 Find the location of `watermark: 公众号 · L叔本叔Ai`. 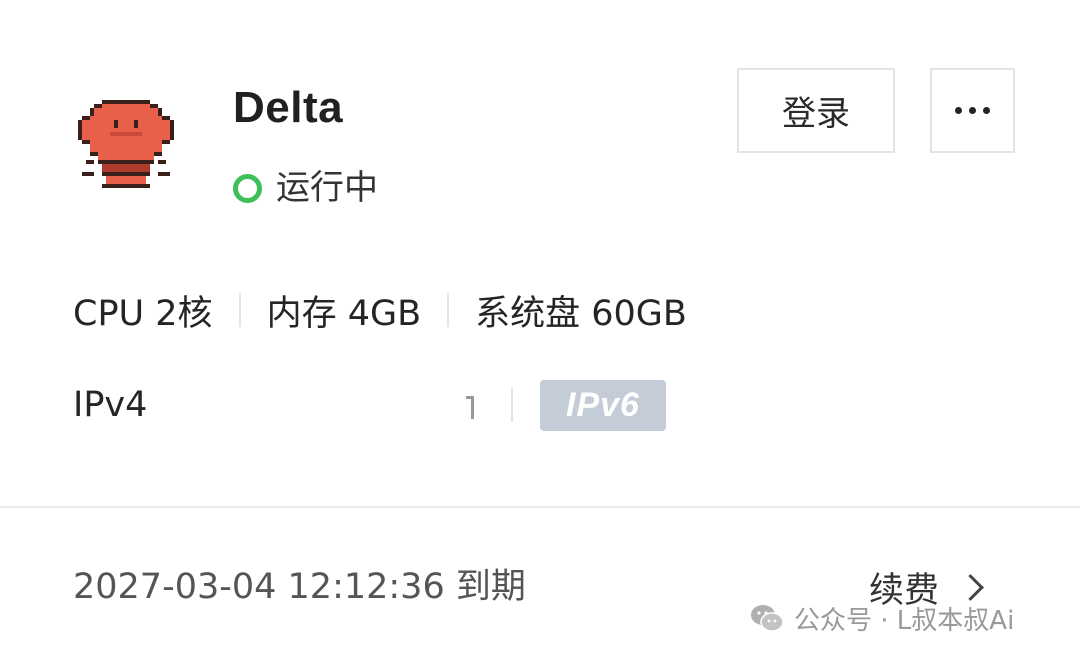

watermark: 公众号 · L叔本叔Ai is located at coordinates (882, 618).